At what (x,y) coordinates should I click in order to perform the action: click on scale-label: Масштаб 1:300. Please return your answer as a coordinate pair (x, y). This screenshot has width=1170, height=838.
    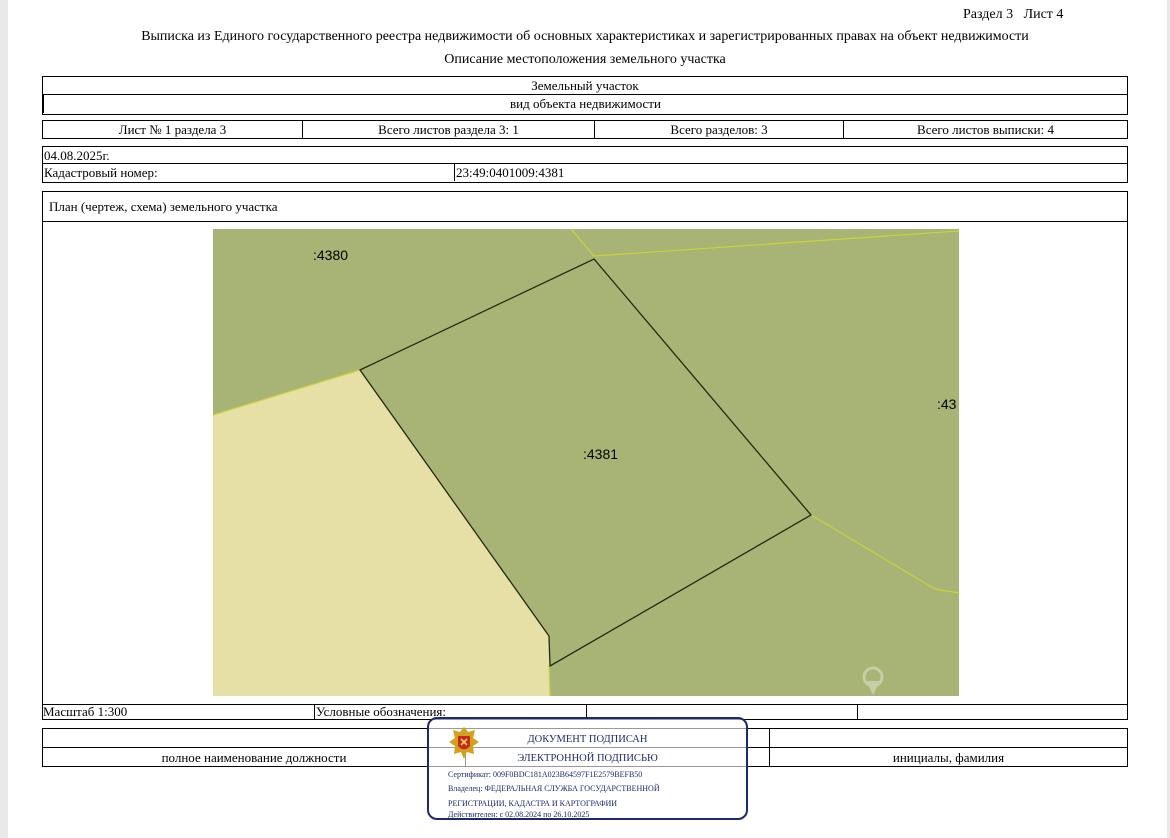
    Looking at the image, I should click on (85, 712).